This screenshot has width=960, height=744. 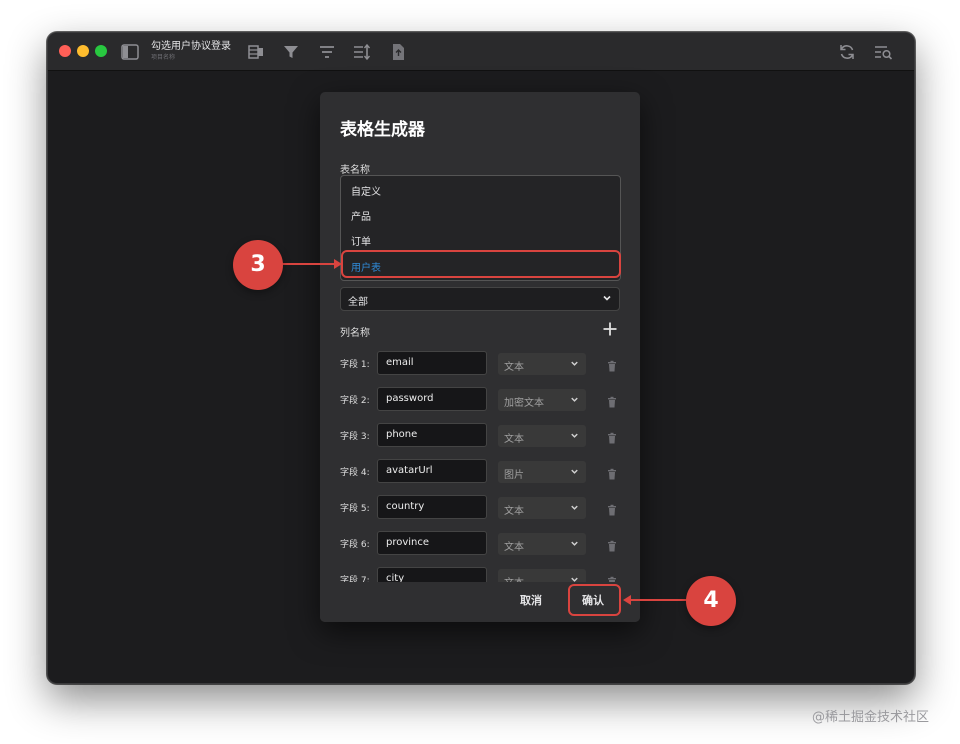 I want to click on filter-icon, so click(x=291, y=52).